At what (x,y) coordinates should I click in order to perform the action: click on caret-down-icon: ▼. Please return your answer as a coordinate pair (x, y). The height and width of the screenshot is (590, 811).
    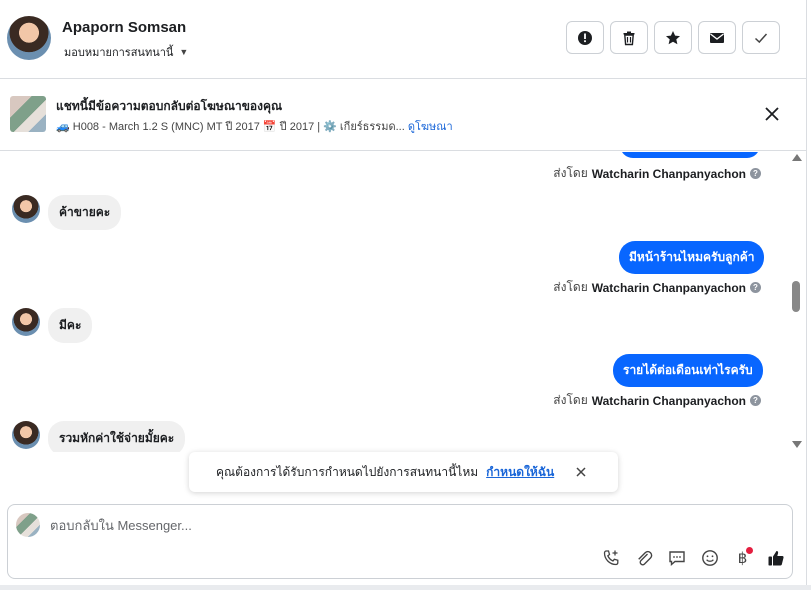
    Looking at the image, I should click on (184, 52).